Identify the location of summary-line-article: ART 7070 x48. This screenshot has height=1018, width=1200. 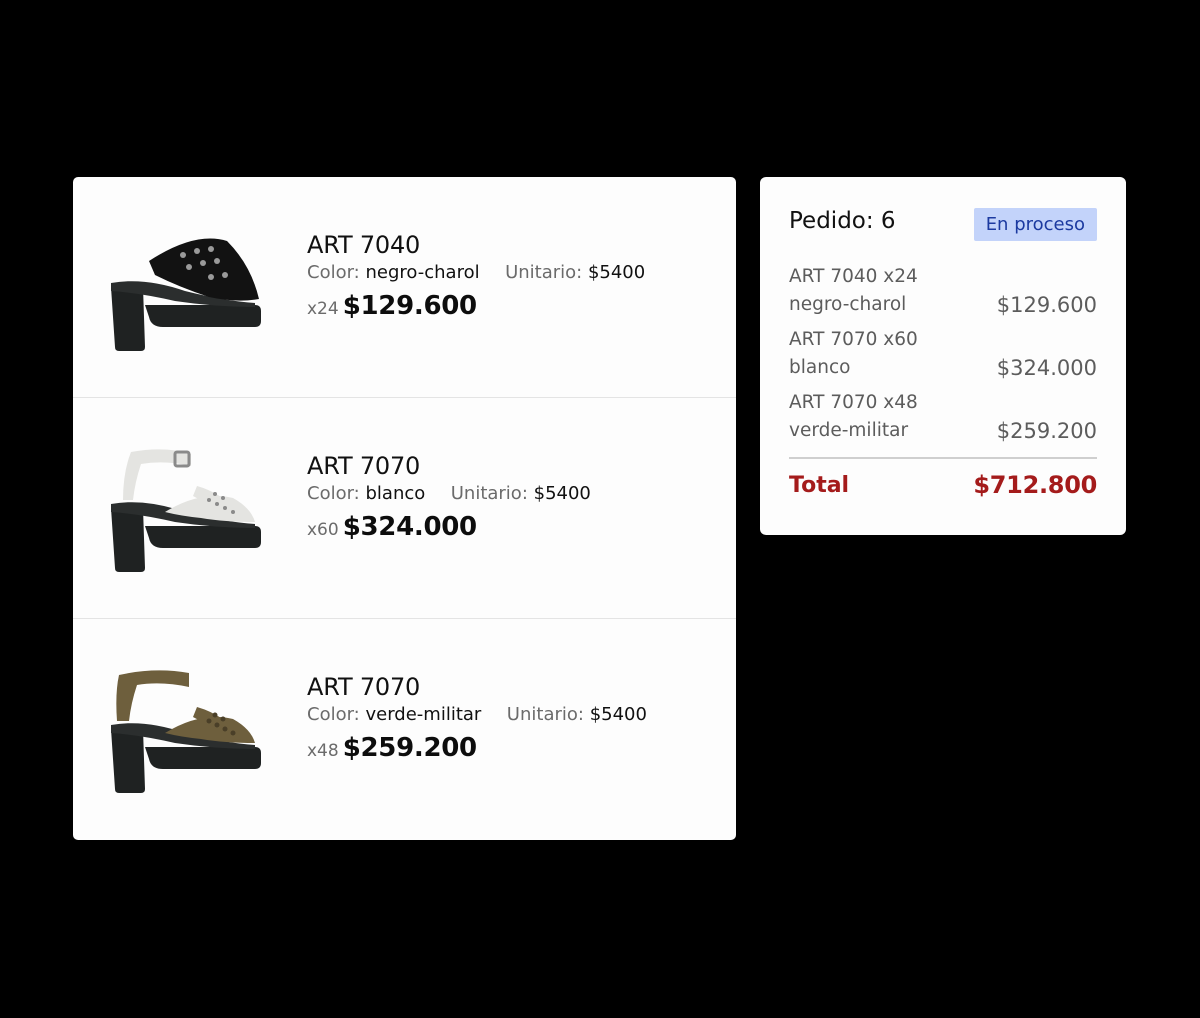
(853, 402).